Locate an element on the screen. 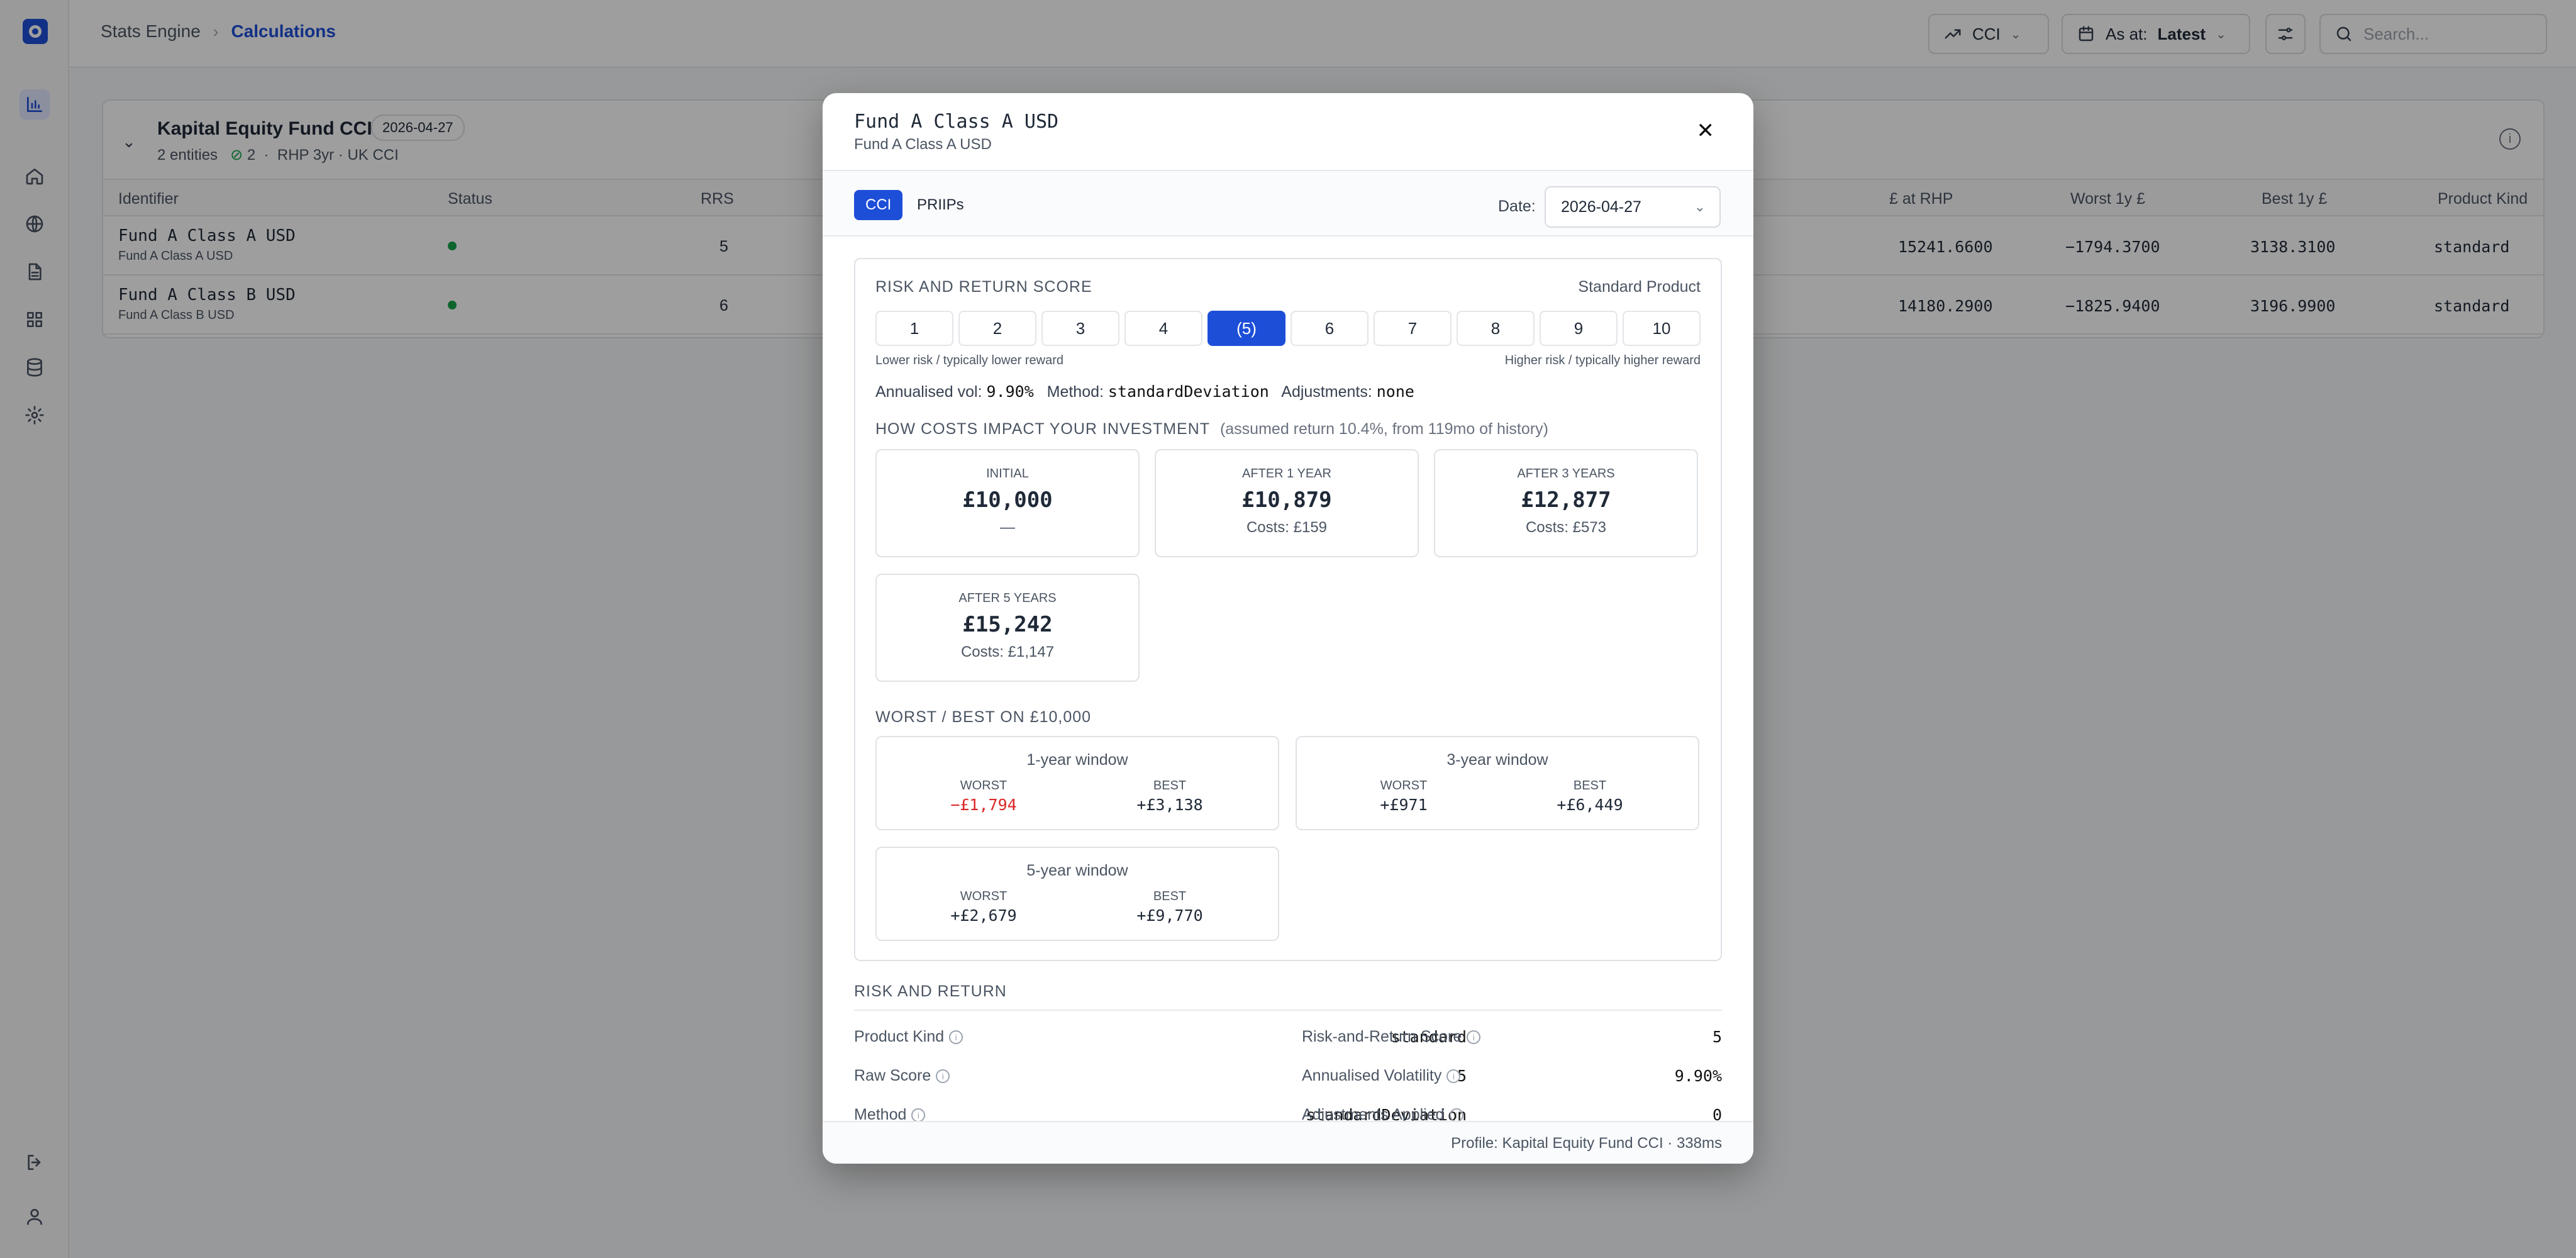 The height and width of the screenshot is (1258, 2576). risk-scale-cell-selected: (5) is located at coordinates (1246, 328).